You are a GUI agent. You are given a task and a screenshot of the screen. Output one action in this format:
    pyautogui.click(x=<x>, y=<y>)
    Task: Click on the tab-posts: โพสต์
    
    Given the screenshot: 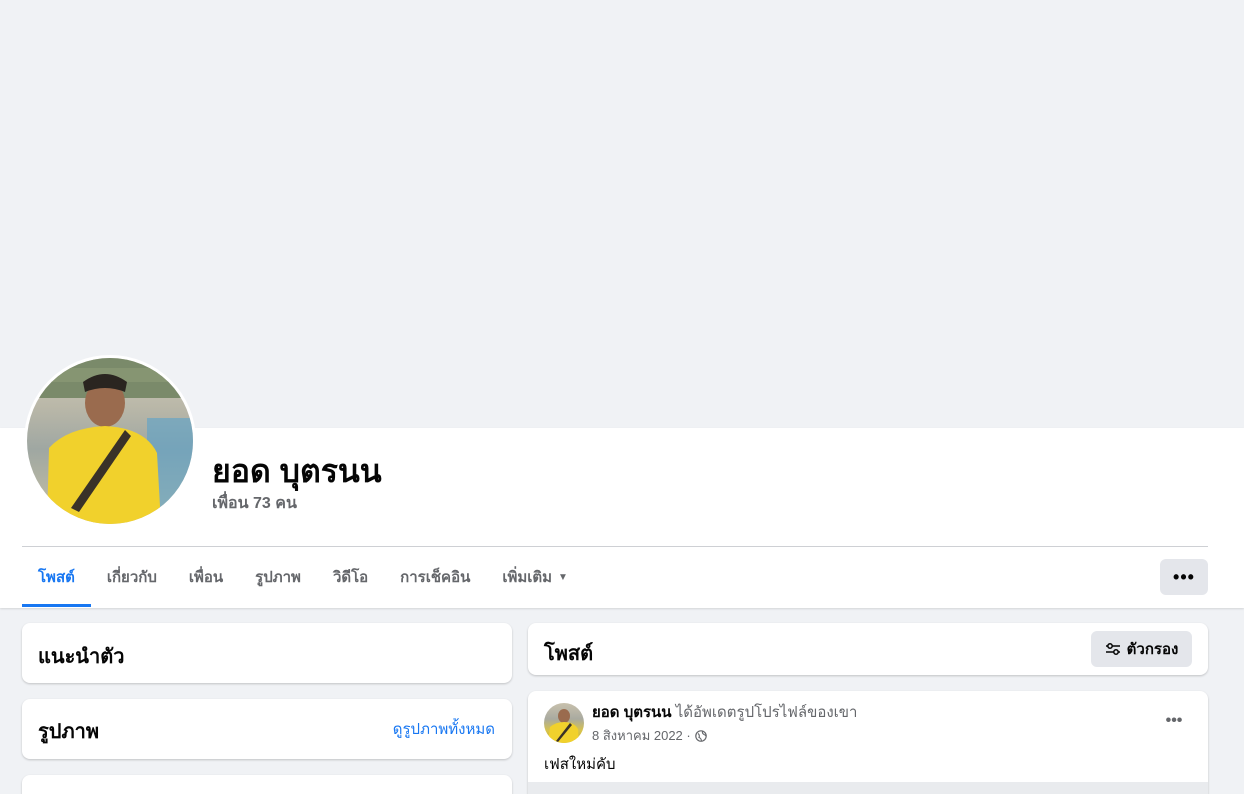 What is the action you would take?
    pyautogui.click(x=56, y=577)
    